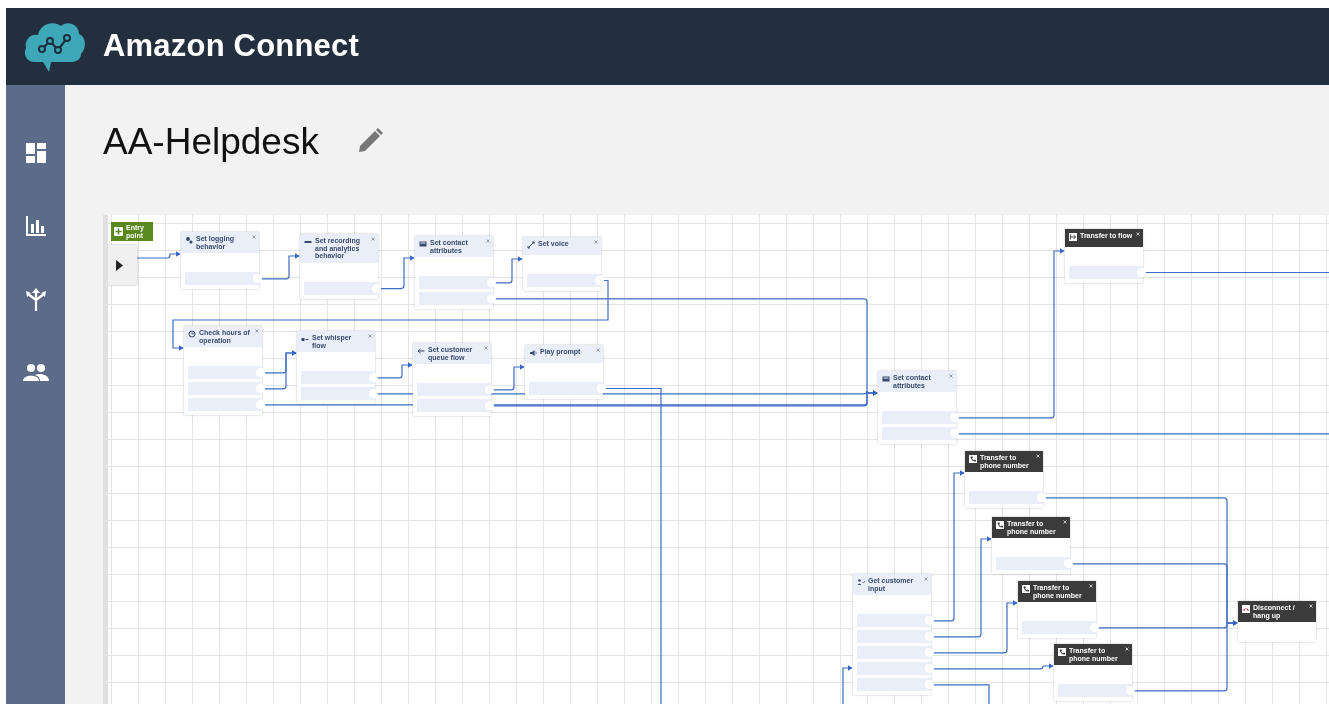 The height and width of the screenshot is (704, 1329). I want to click on flow-title: AA-Helpdesk, so click(211, 141).